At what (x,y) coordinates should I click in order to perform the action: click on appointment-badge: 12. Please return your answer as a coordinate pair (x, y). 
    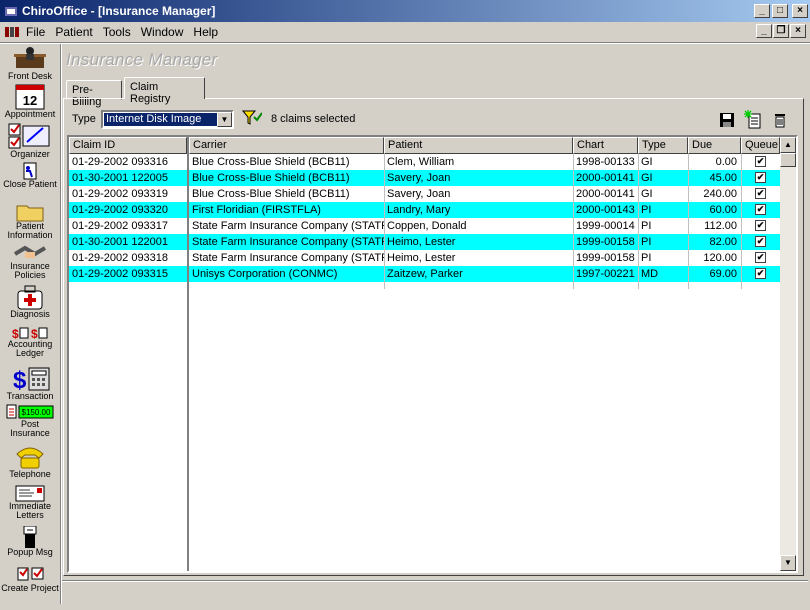
    Looking at the image, I should click on (30, 100).